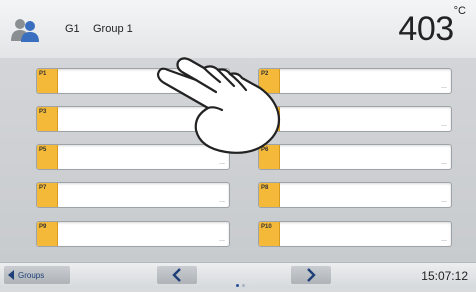  Describe the element at coordinates (242, 283) in the screenshot. I see `page-indicator` at that location.